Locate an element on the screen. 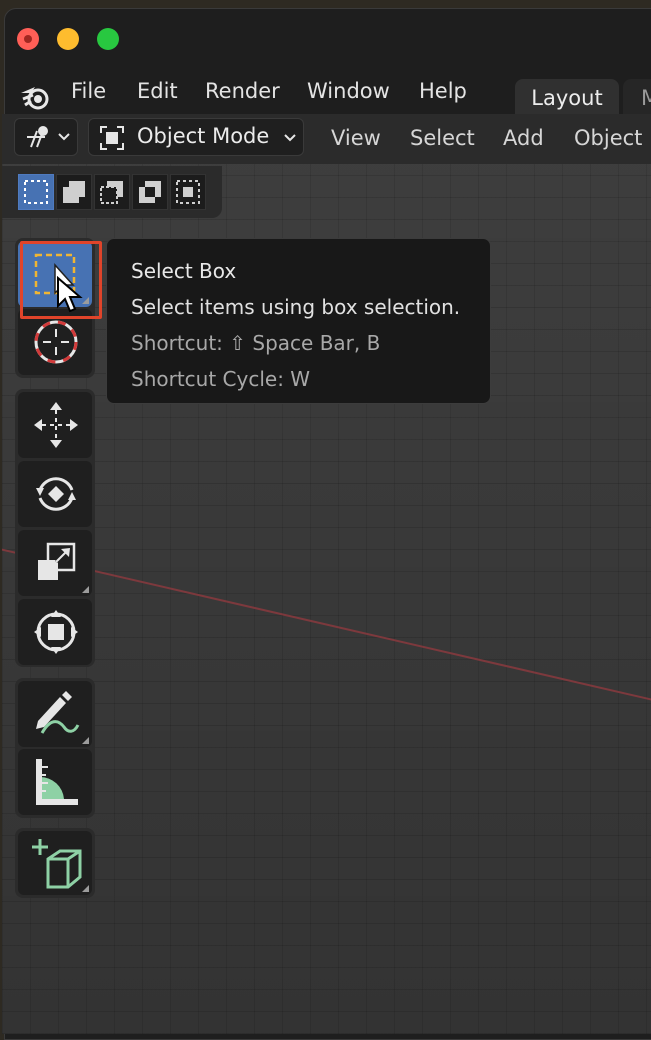  extend-icon is located at coordinates (74, 192).